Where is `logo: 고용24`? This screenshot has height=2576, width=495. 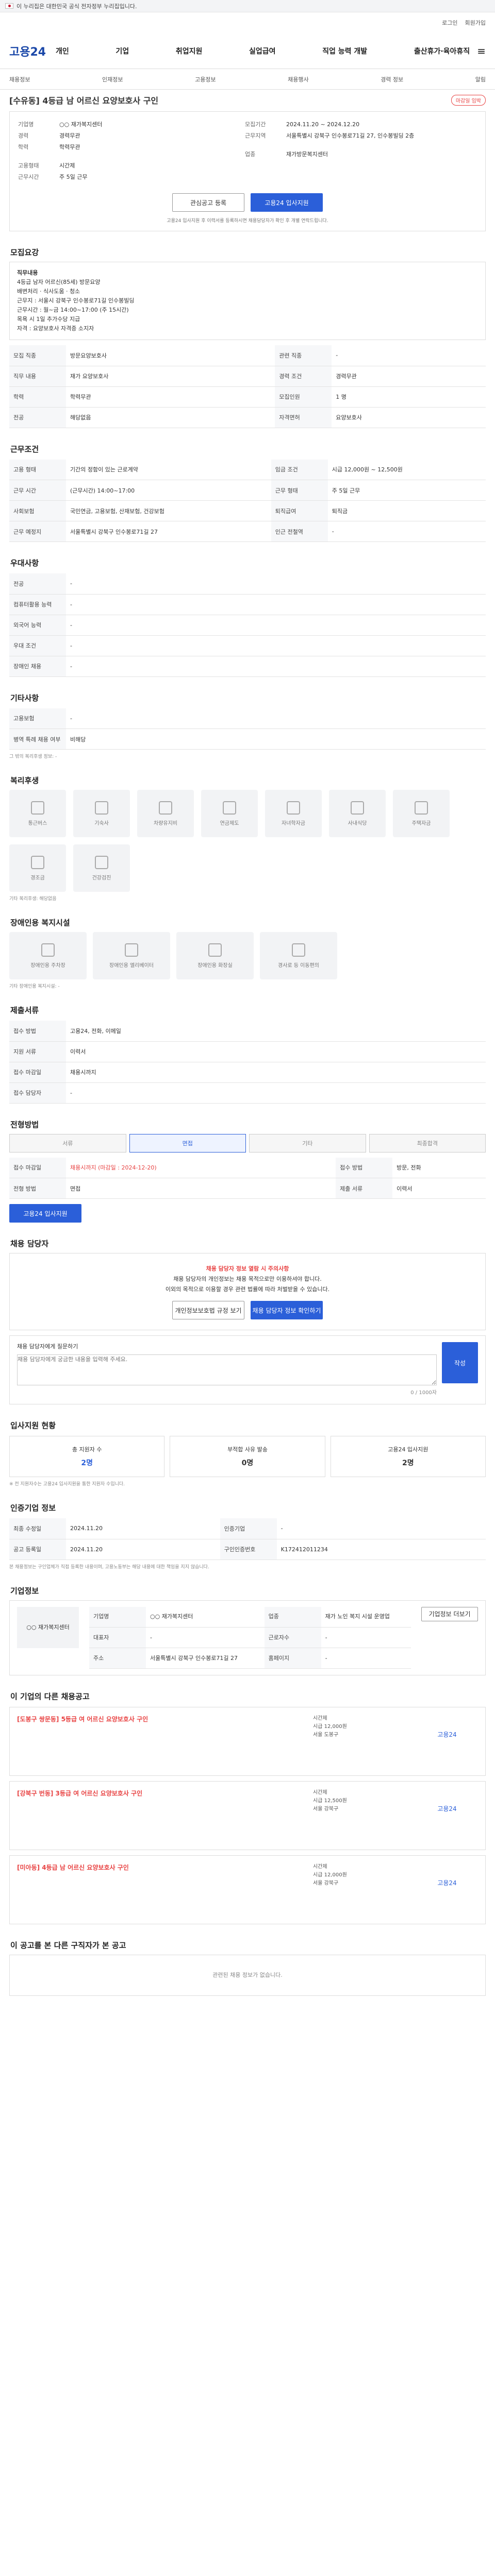 logo: 고용24 is located at coordinates (32, 51).